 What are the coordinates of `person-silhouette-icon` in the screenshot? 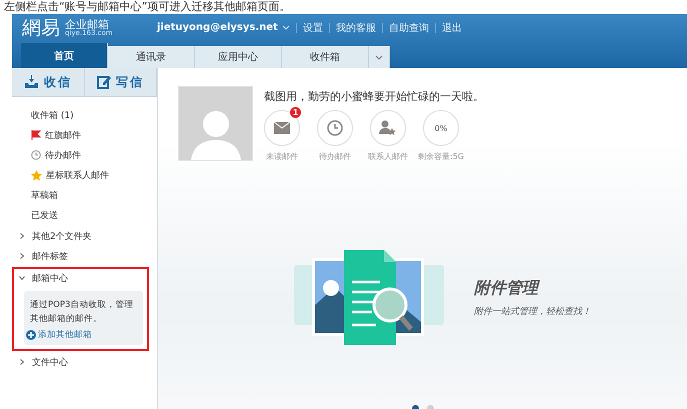 It's located at (215, 135).